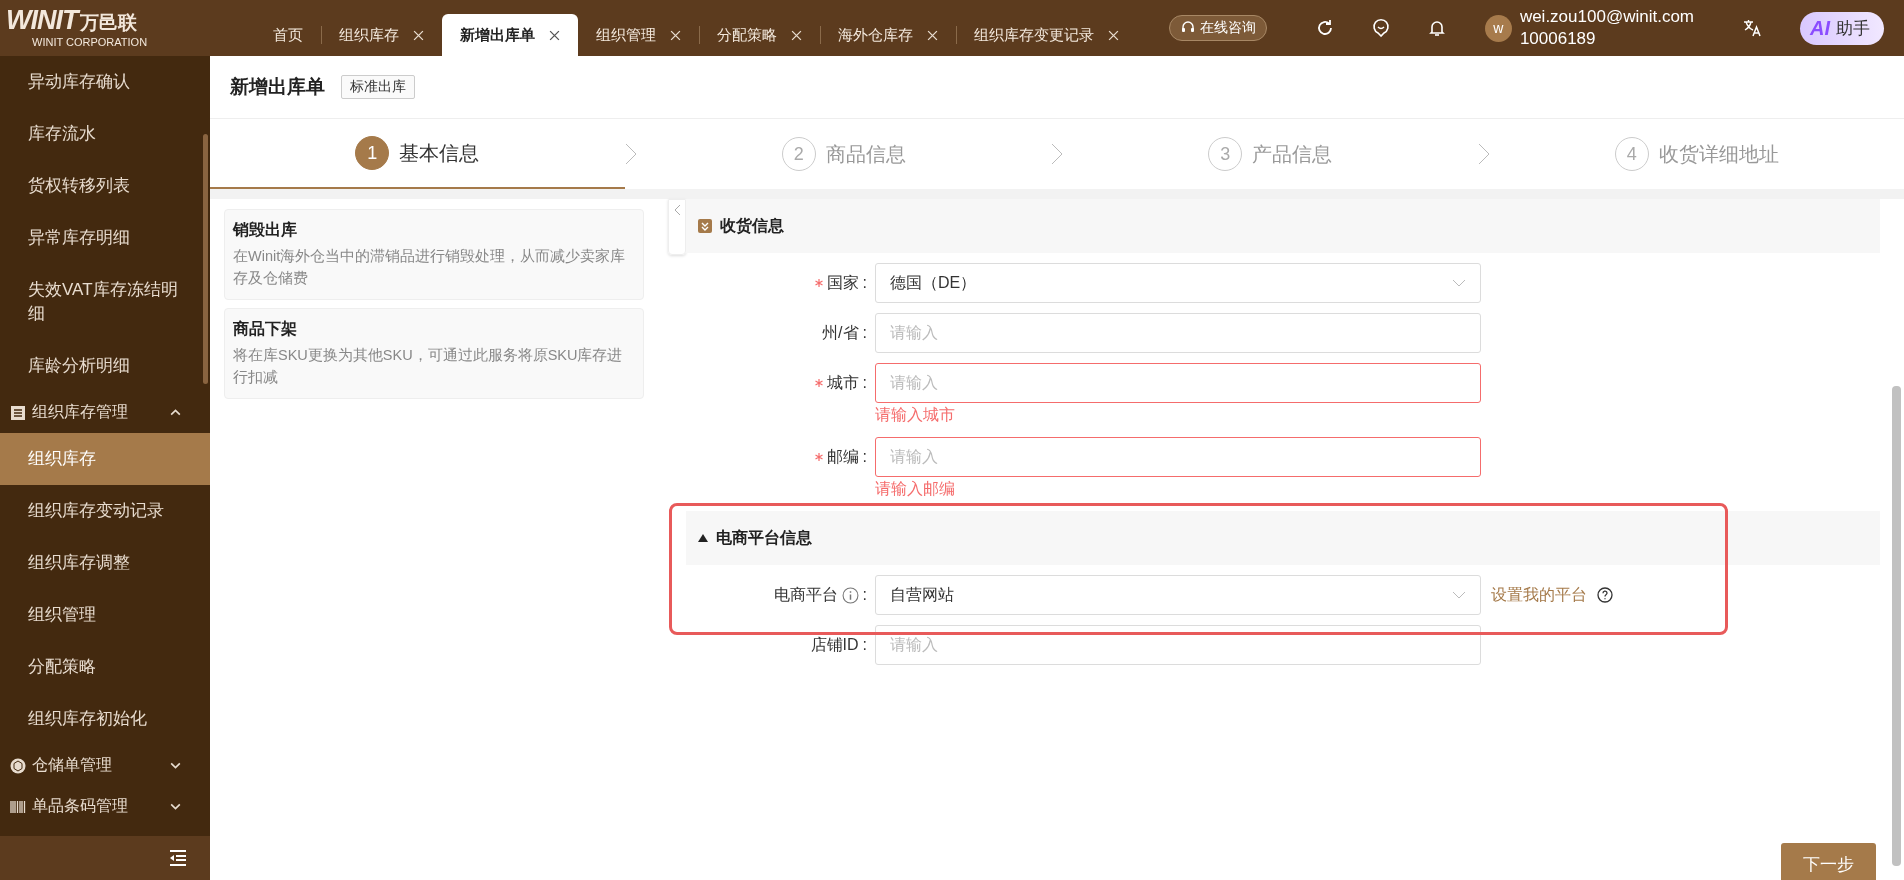 The image size is (1904, 880). Describe the element at coordinates (430, 267) in the screenshot. I see `service-description: 在Winit海外仓当中的滞销品进行销毁处理，从而减少卖家库存及仓储费` at that location.